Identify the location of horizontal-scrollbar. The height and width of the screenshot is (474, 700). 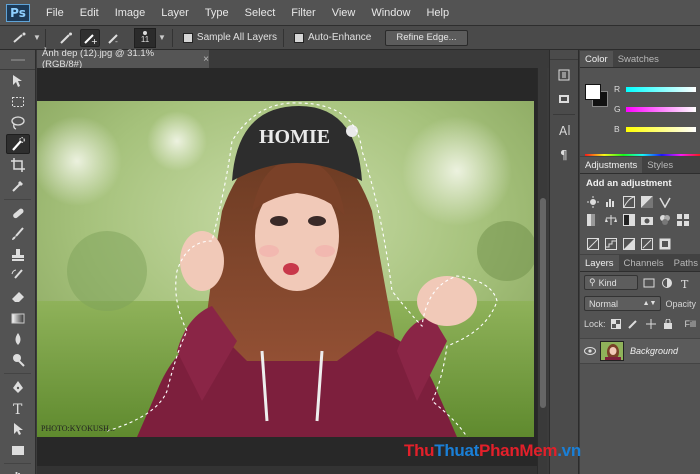
(287, 470).